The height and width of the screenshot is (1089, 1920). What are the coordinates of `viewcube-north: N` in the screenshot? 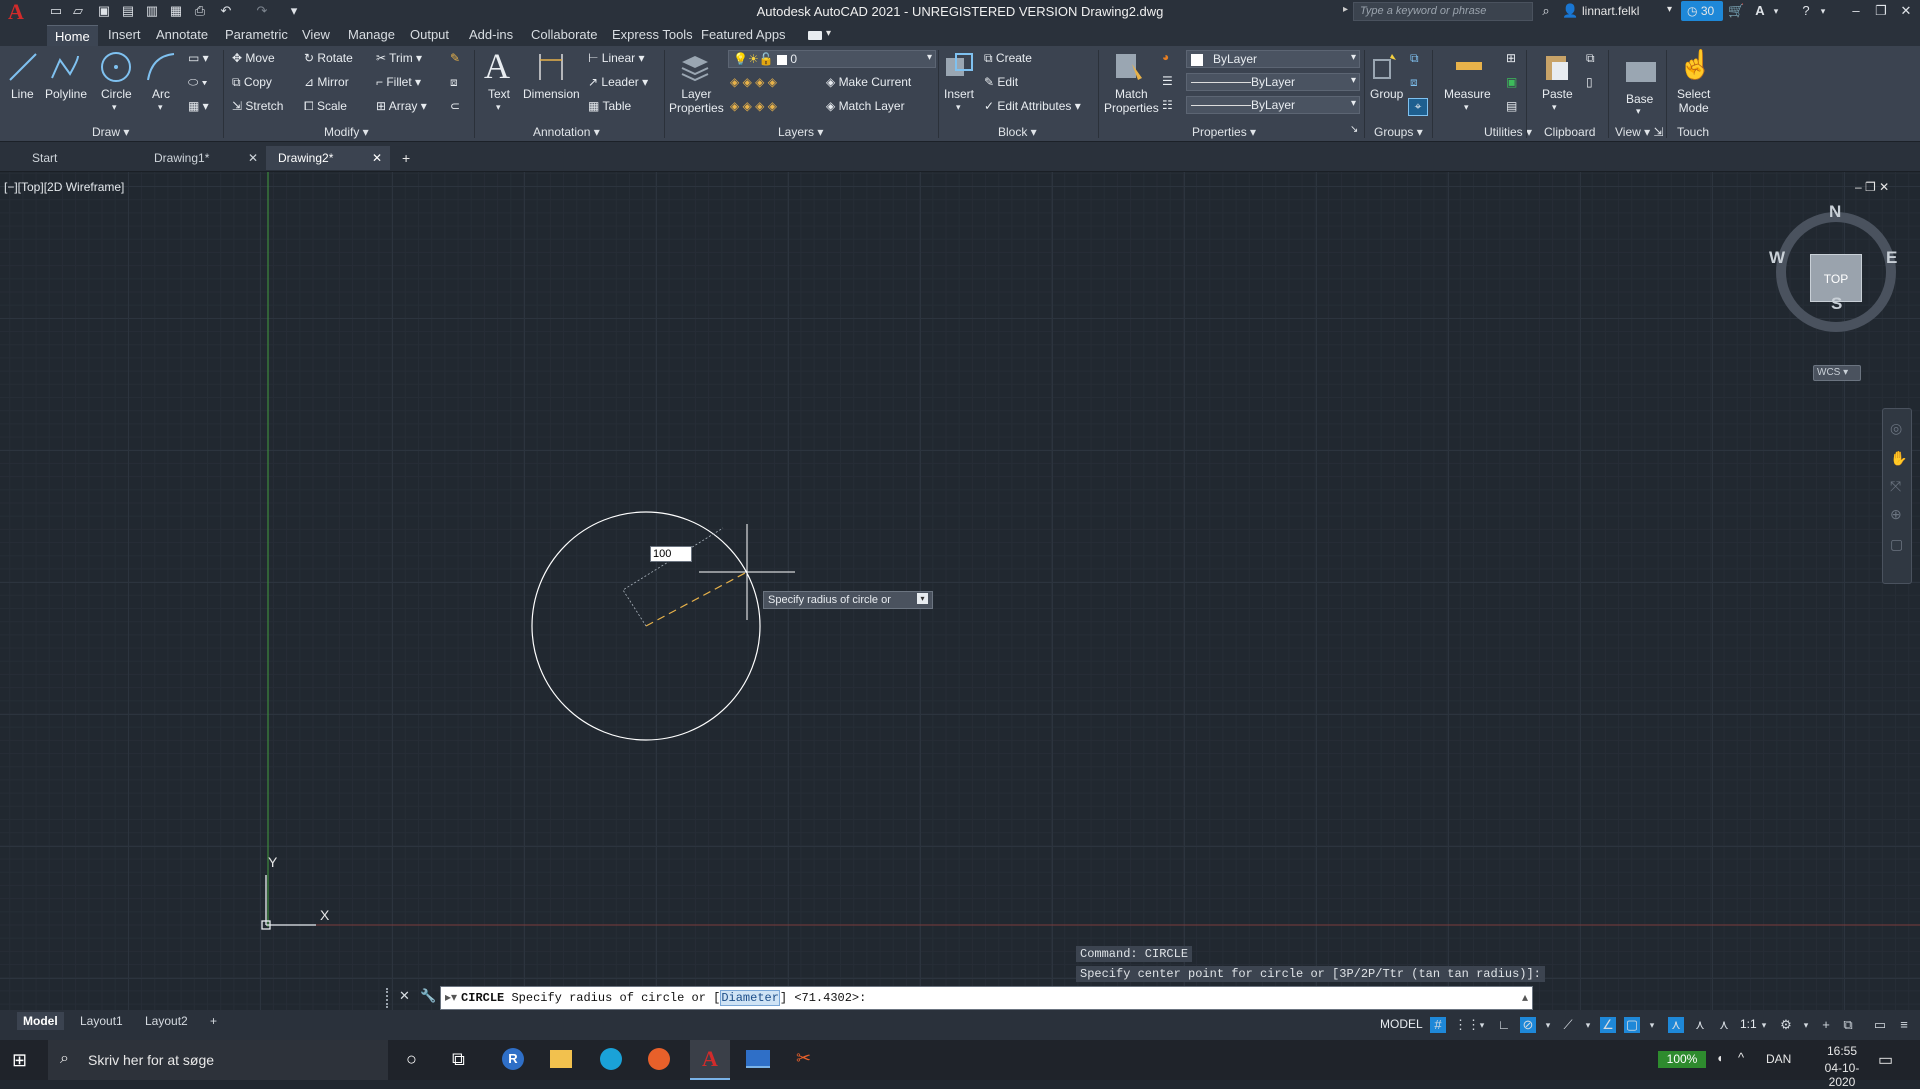 It's located at (1835, 212).